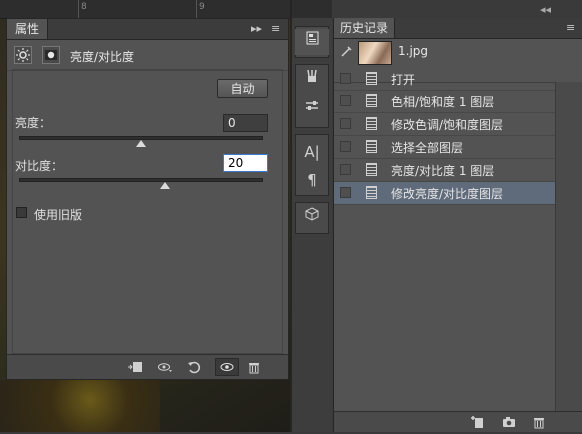 Image resolution: width=582 pixels, height=434 pixels. I want to click on history-bottom-toolbar, so click(458, 421).